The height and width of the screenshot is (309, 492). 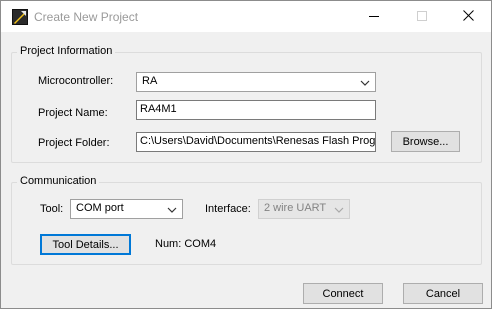 What do you see at coordinates (74, 143) in the screenshot?
I see `project-folder-label: Project Folder:` at bounding box center [74, 143].